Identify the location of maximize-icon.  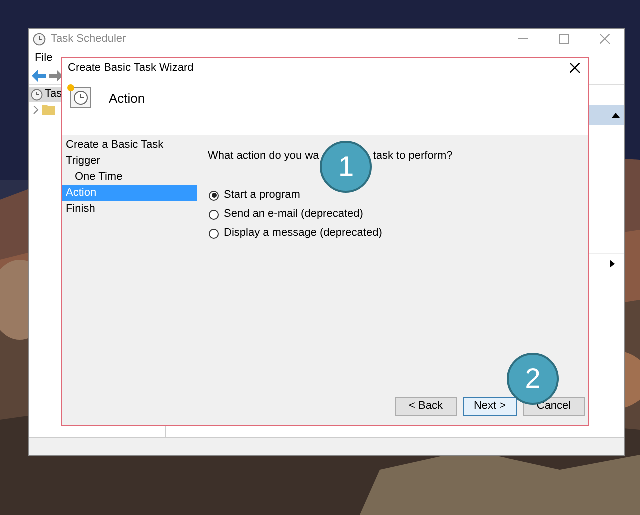
(564, 39).